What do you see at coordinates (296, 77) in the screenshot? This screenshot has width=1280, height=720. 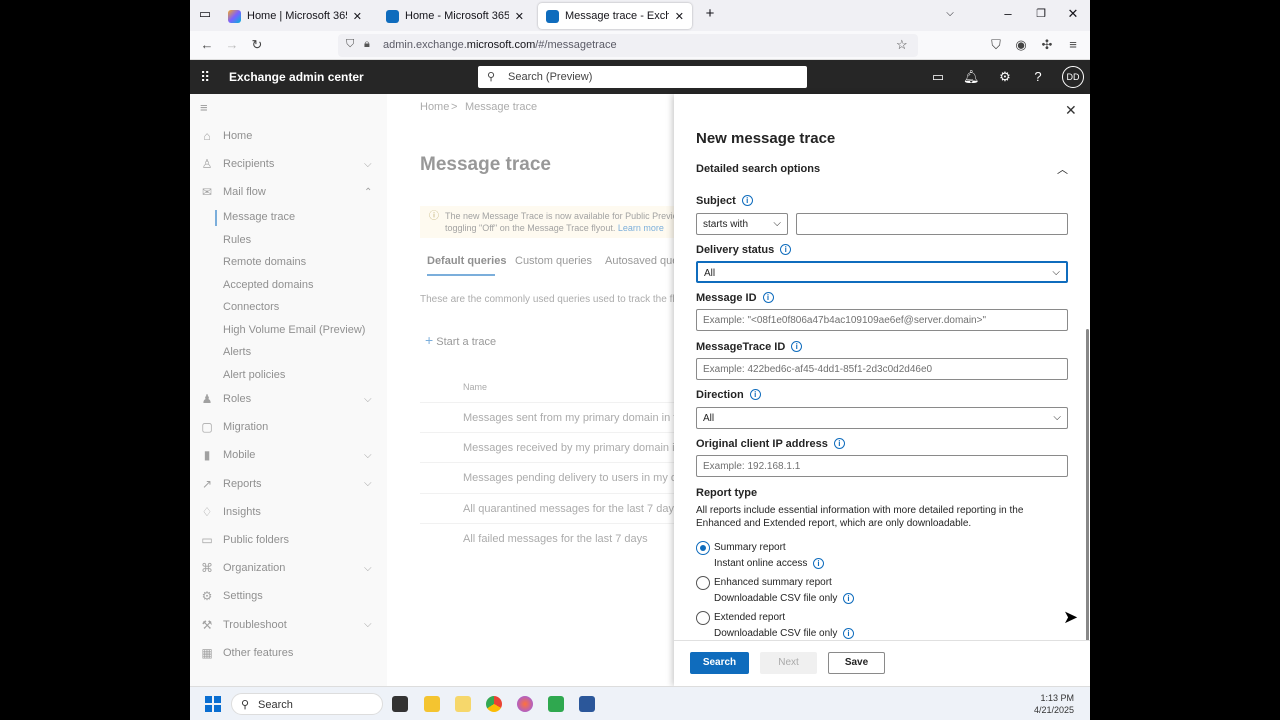 I see `app-title: Exchange admin center` at bounding box center [296, 77].